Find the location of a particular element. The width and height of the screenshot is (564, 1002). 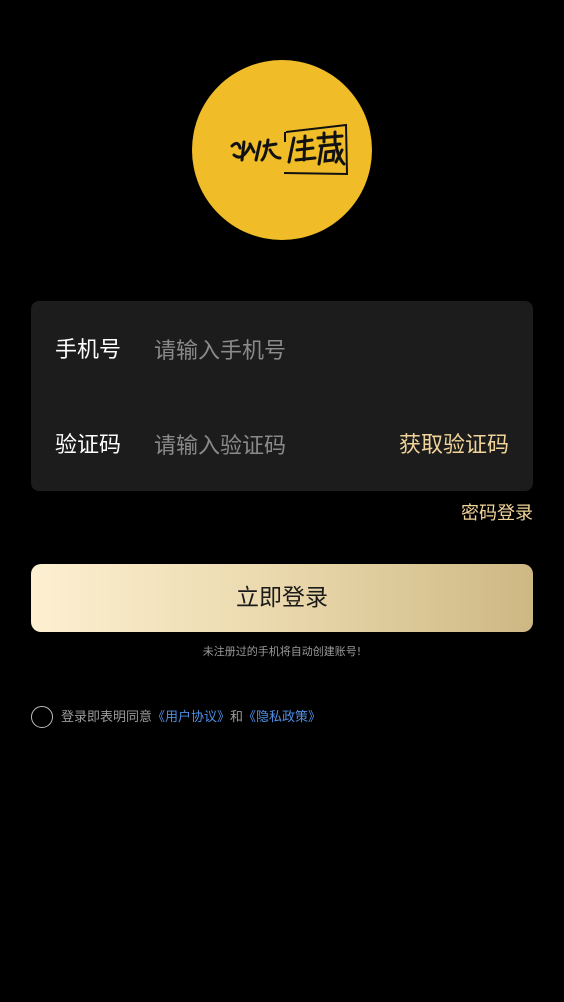

agreement-prefix: 登录即表明同意 is located at coordinates (107, 717).